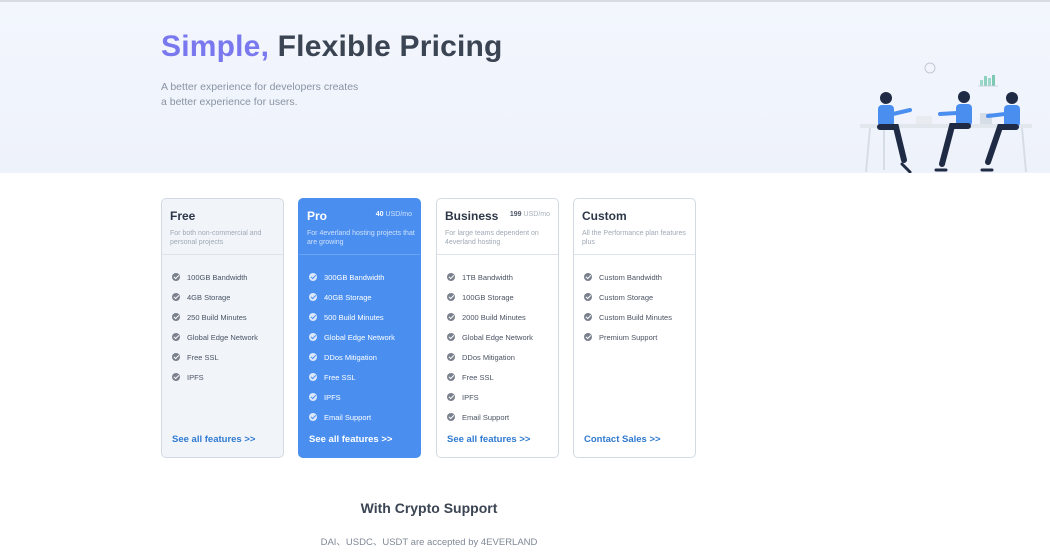  I want to click on plan-price: 199 USD/mo, so click(530, 214).